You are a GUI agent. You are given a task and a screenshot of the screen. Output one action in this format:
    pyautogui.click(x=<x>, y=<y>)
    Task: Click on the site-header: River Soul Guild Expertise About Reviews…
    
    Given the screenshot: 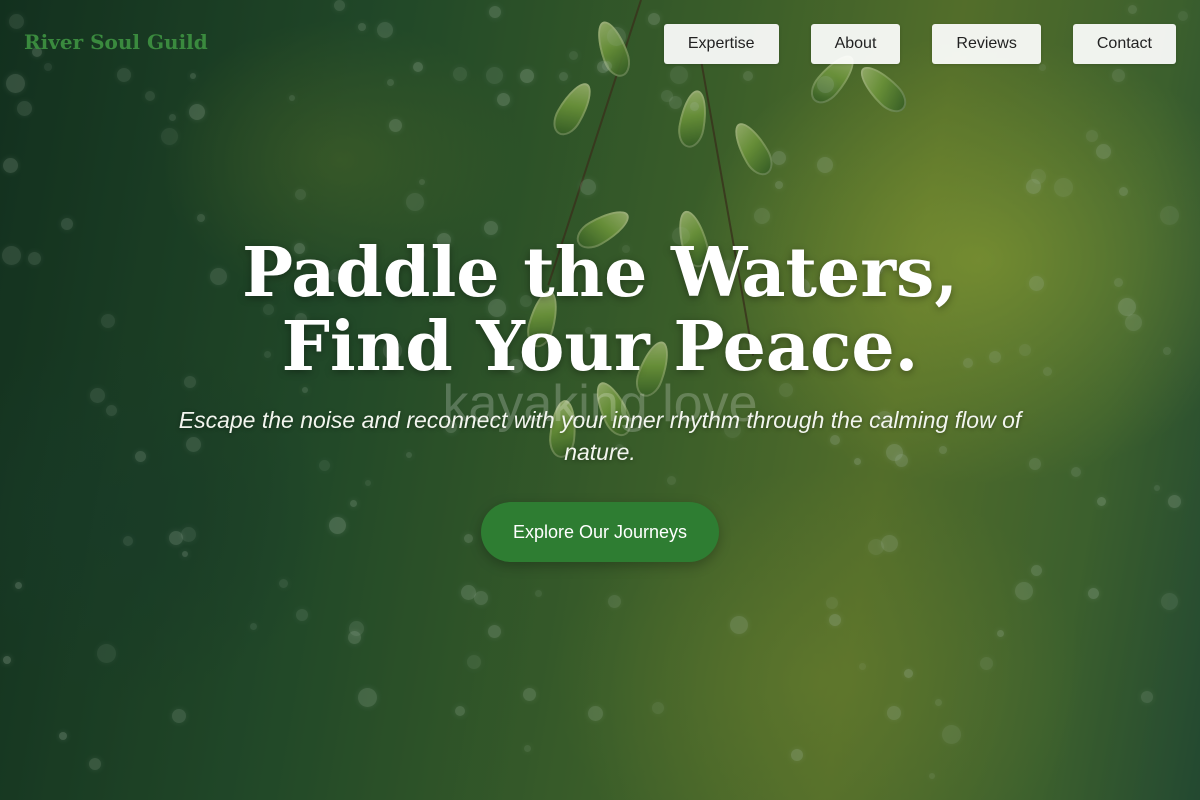 What is the action you would take?
    pyautogui.click(x=600, y=44)
    